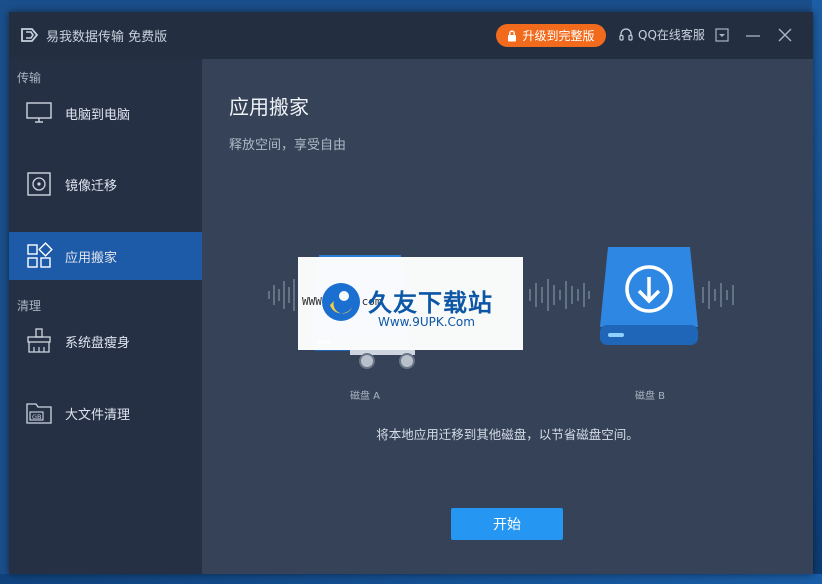 The image size is (822, 584). Describe the element at coordinates (626, 34) in the screenshot. I see `headset-icon` at that location.